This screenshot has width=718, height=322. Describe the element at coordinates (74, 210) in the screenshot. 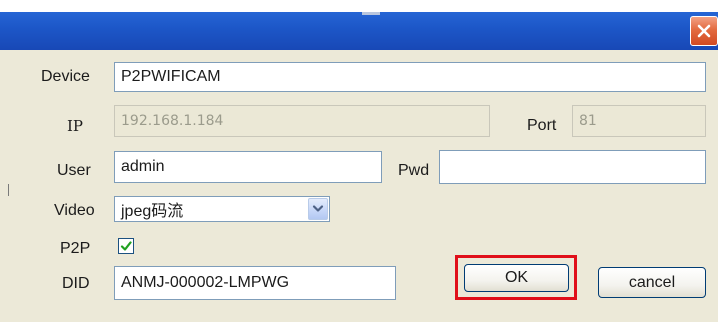

I see `video-label: Video` at that location.